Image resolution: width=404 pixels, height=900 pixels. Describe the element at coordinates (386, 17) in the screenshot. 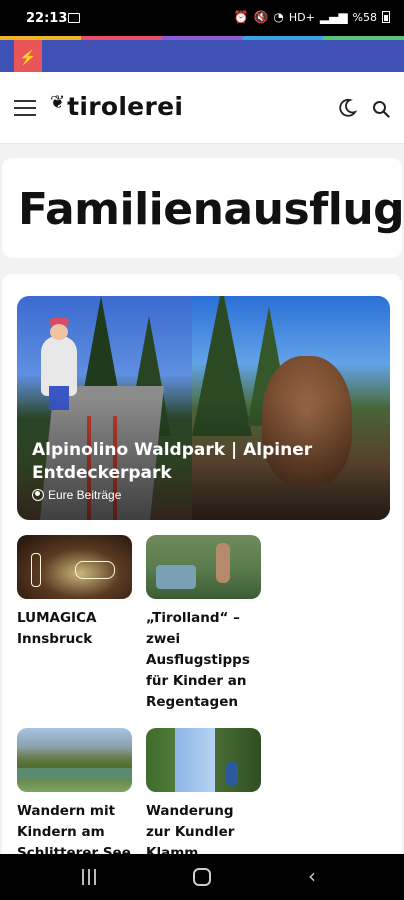

I see `battery-icon` at that location.